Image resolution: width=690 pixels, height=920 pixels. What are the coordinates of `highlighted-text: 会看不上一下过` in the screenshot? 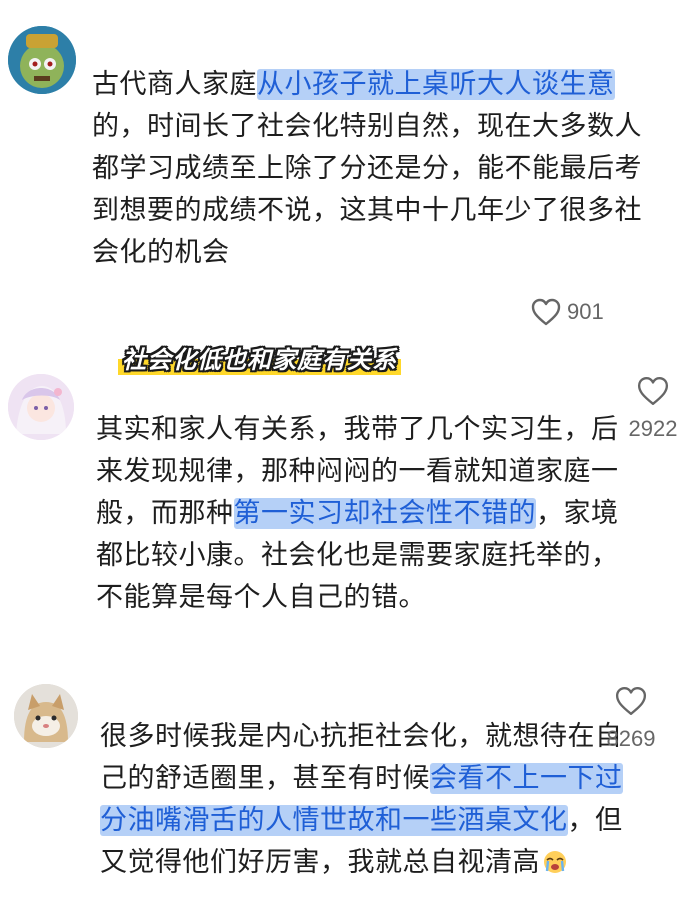 It's located at (526, 778).